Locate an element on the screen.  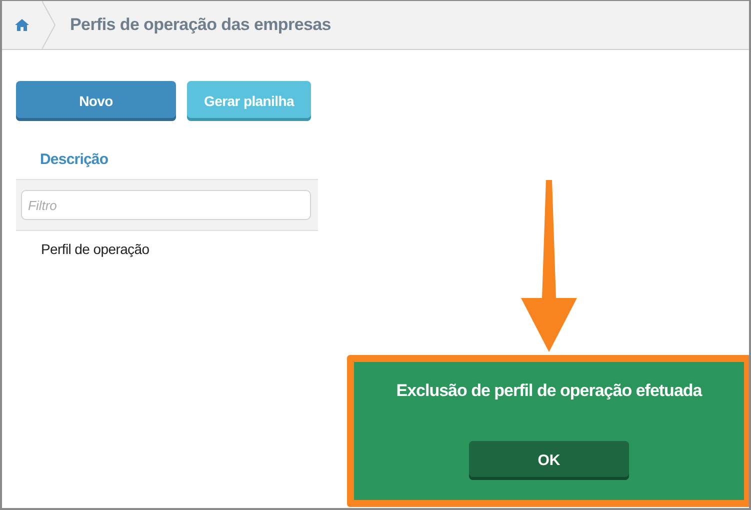
home-icon is located at coordinates (22, 25).